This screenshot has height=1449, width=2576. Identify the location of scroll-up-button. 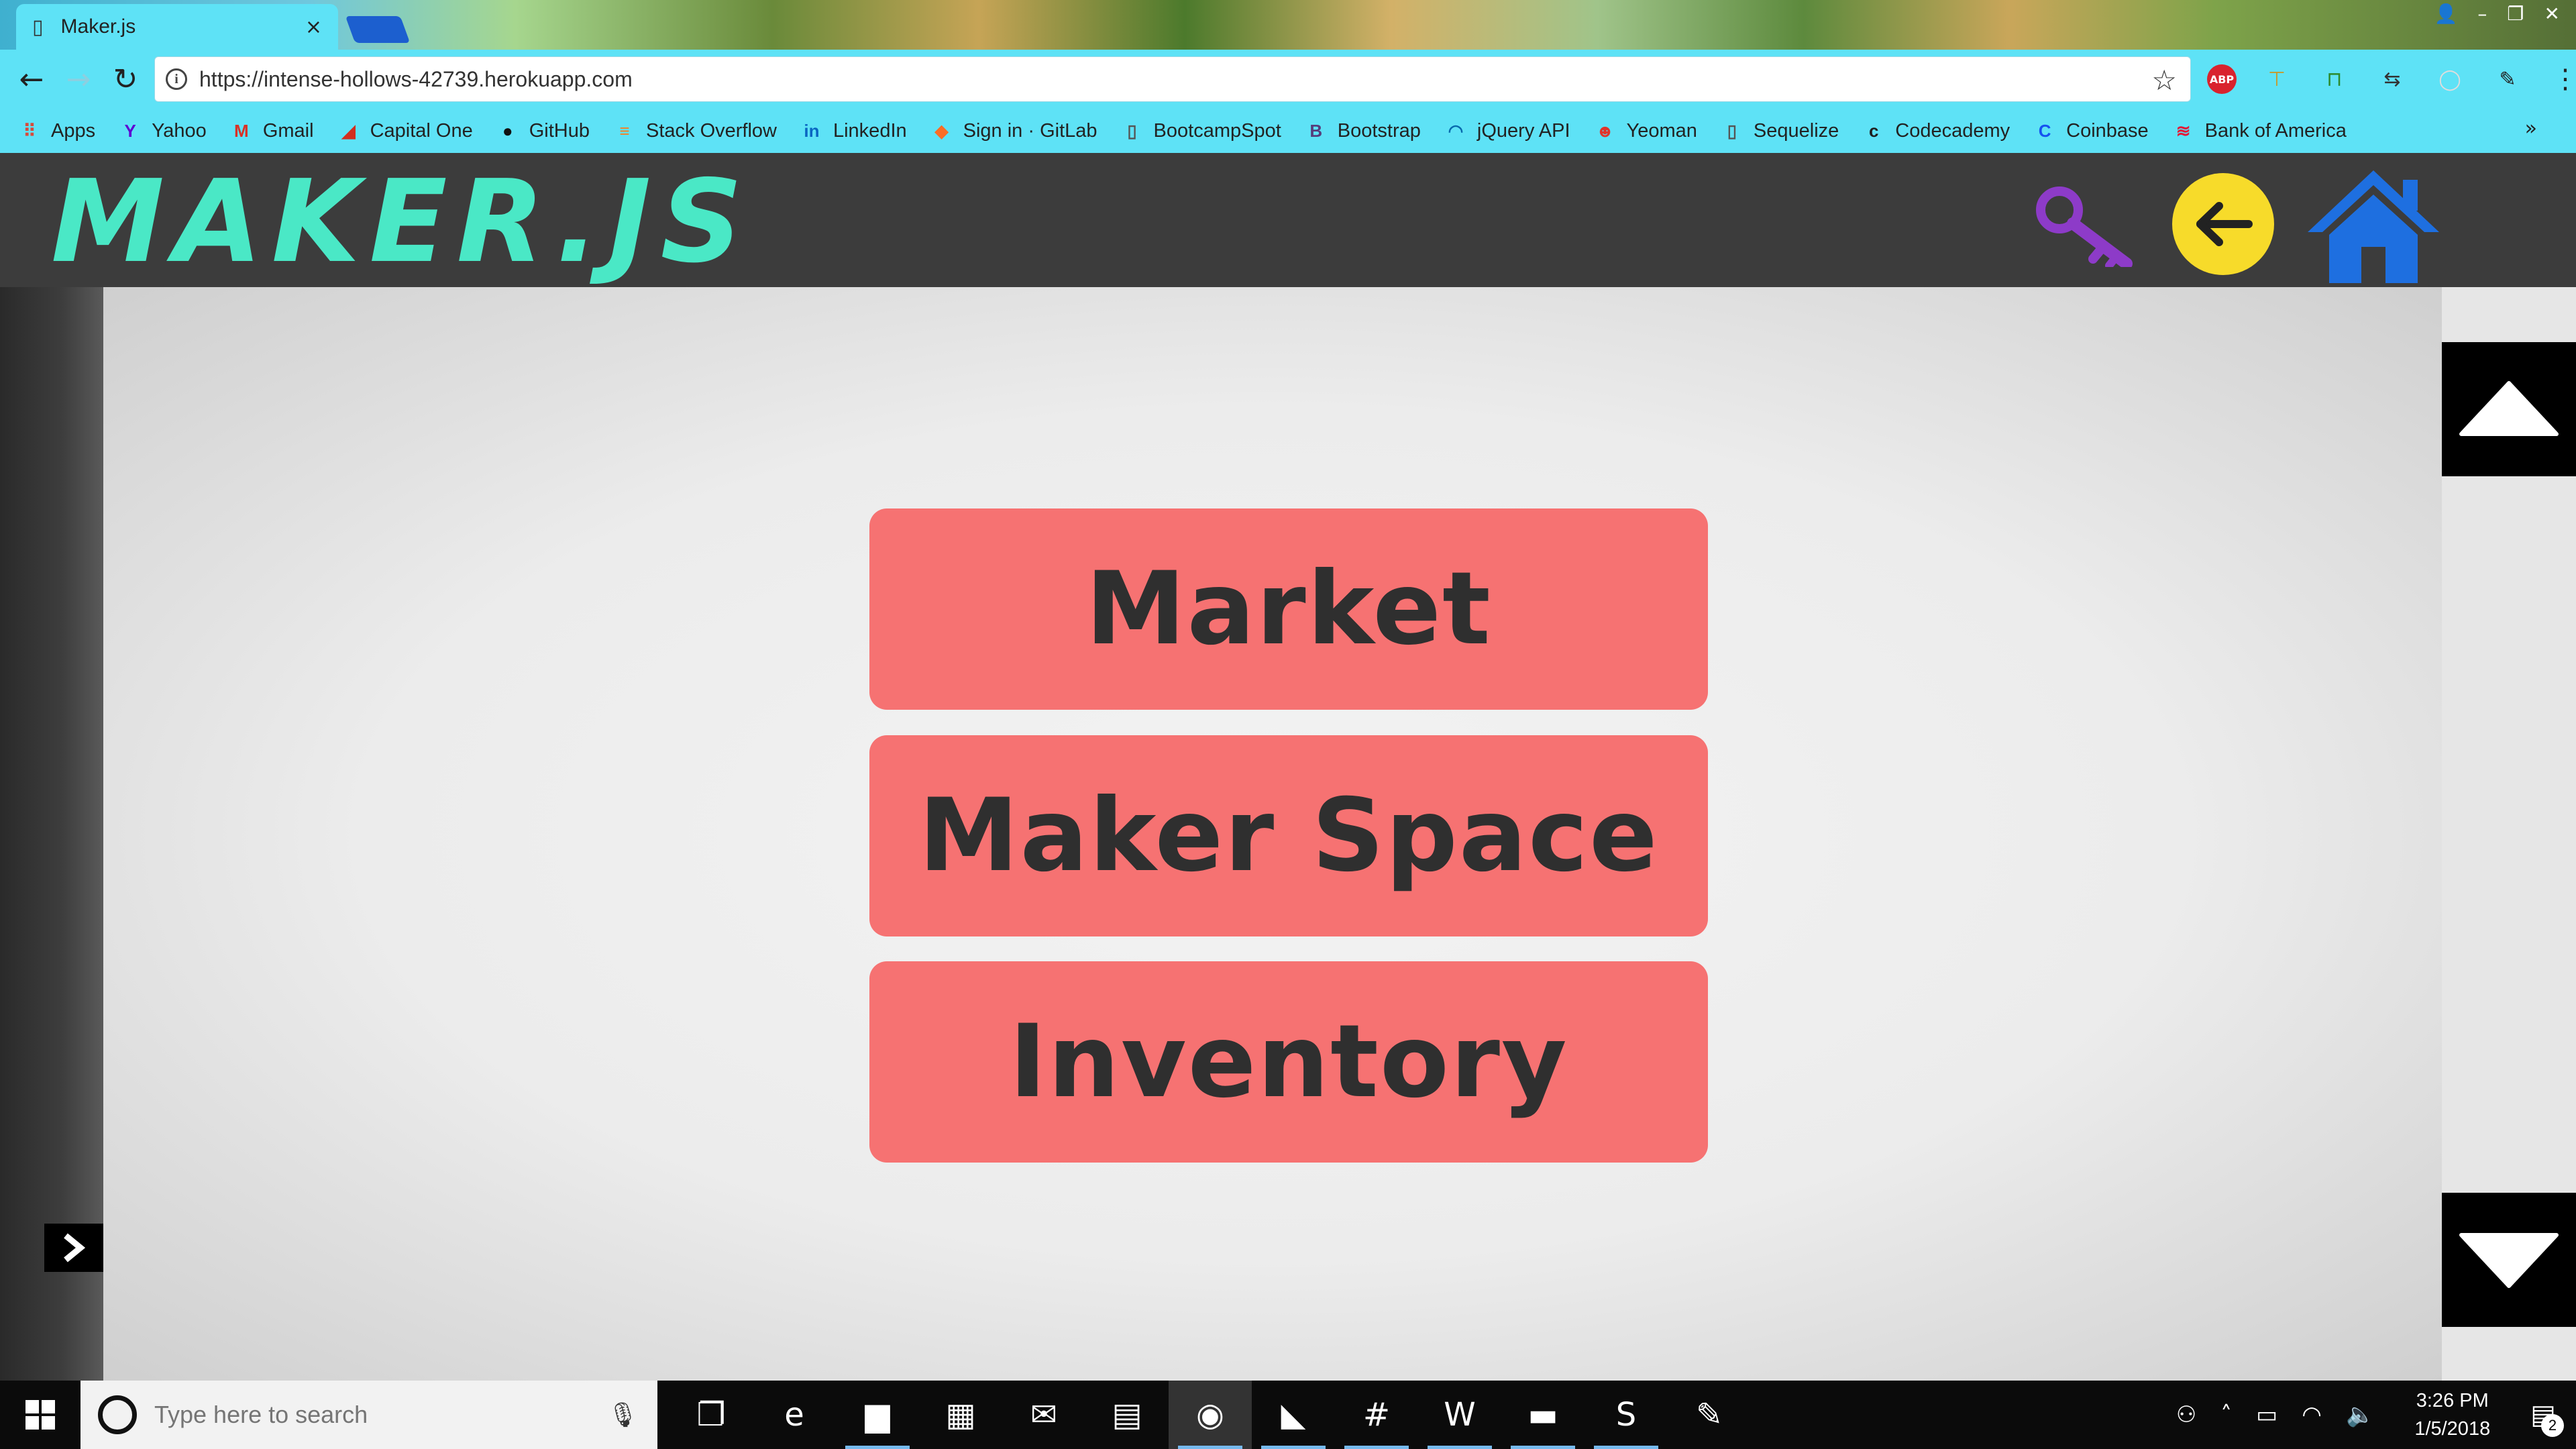
(2509, 409).